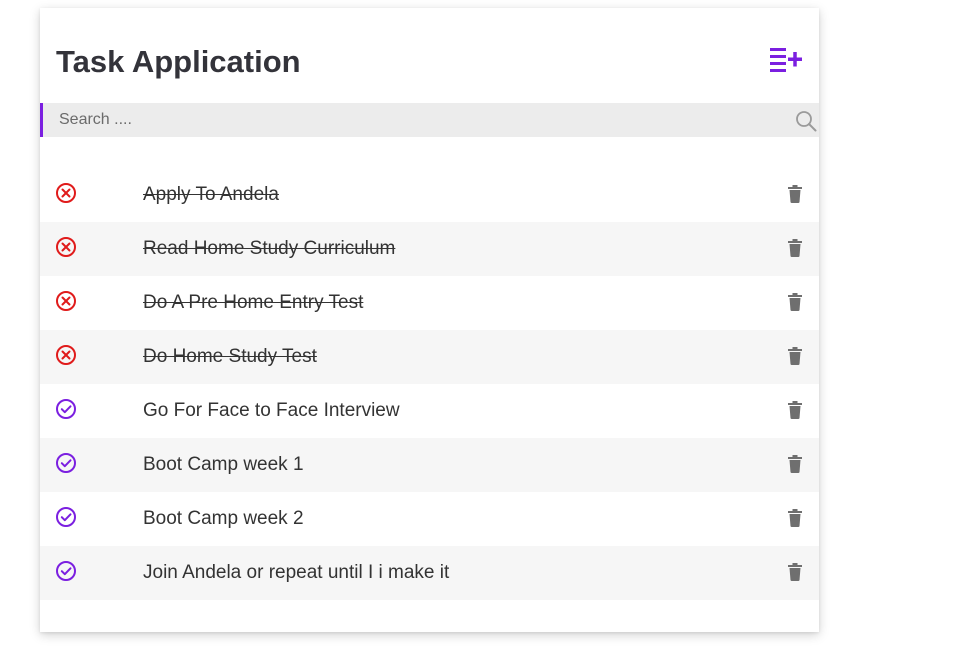  Describe the element at coordinates (223, 464) in the screenshot. I see `task-label: Boot Camp week 1` at that location.